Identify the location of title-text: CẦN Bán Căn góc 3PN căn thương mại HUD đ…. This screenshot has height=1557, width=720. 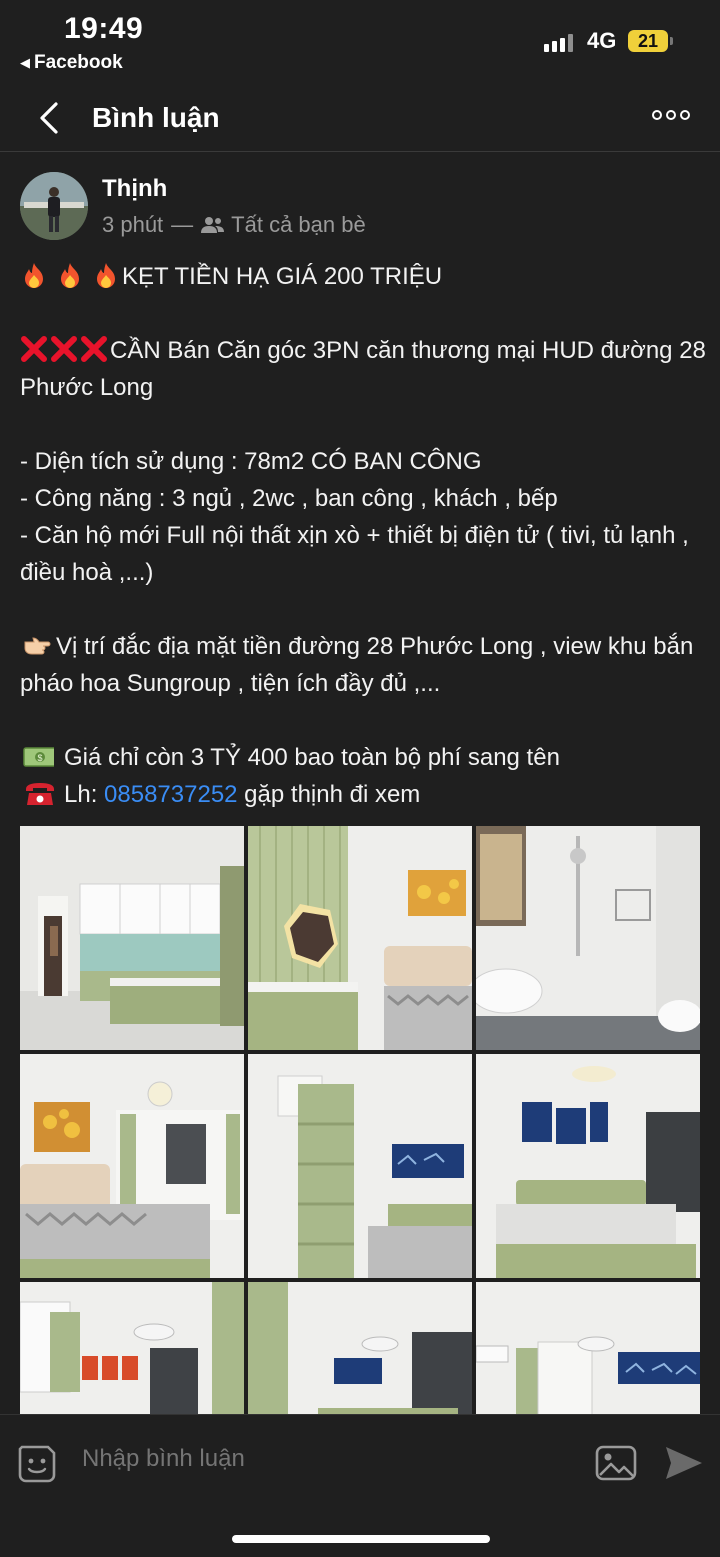
(366, 369).